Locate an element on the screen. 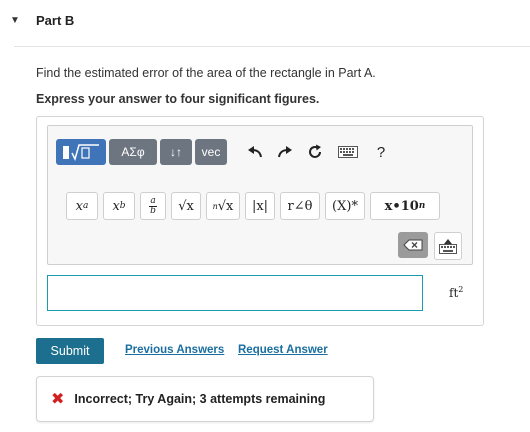  undo-button is located at coordinates (255, 152).